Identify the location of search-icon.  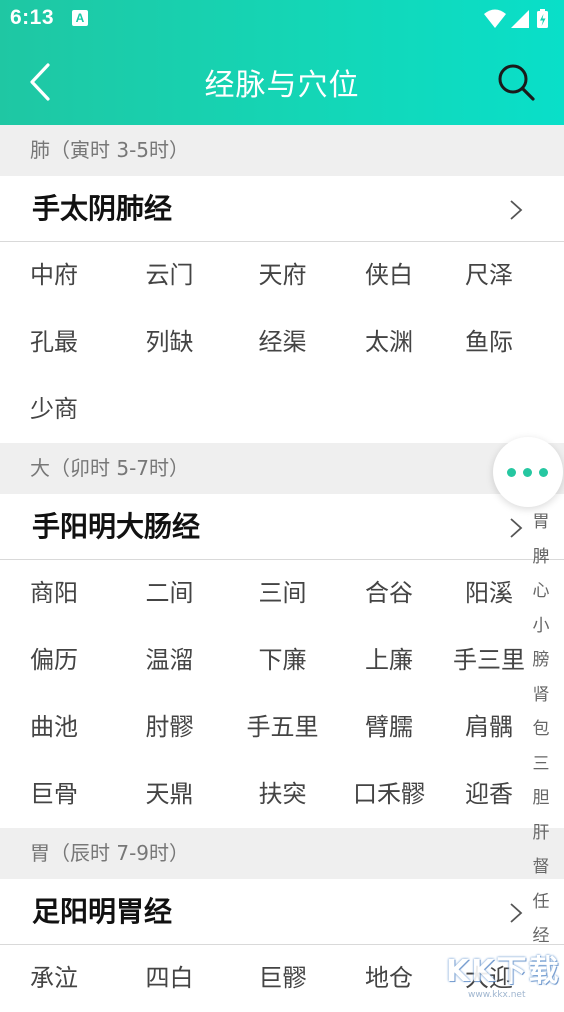
(516, 82).